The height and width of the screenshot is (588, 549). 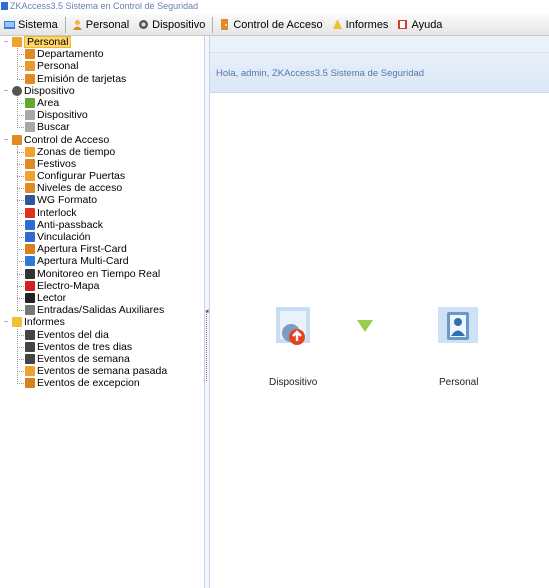 I want to click on control-group-icon, so click(x=17, y=139).